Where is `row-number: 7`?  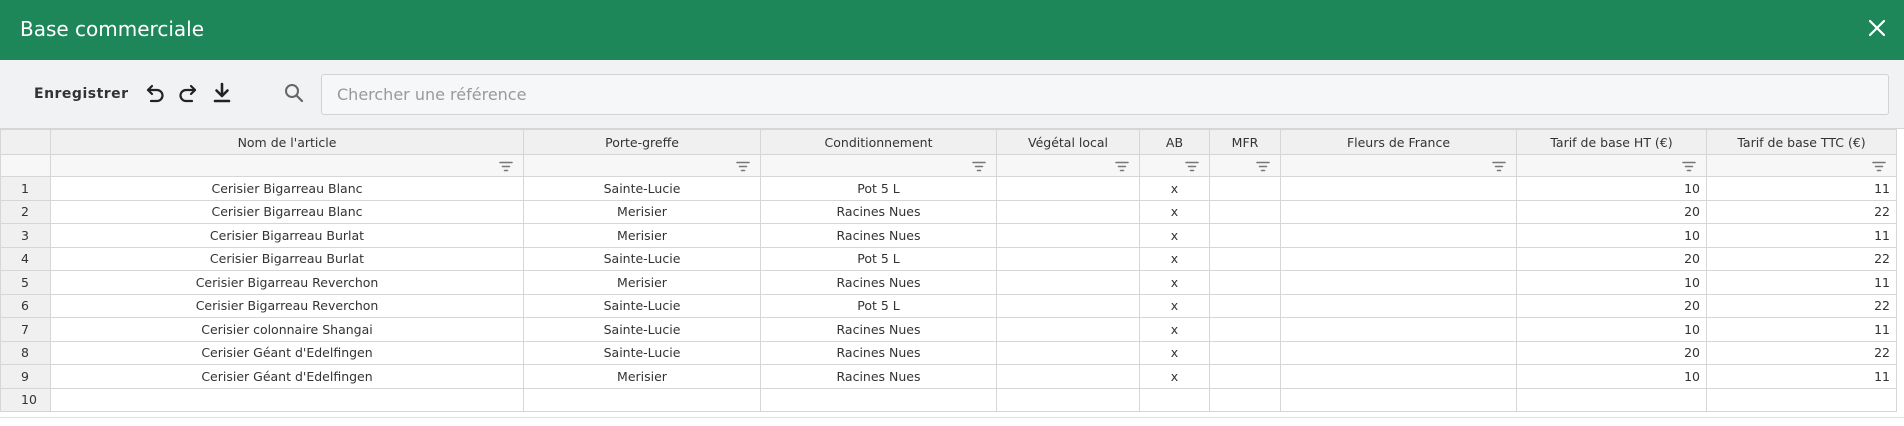
row-number: 7 is located at coordinates (25, 329).